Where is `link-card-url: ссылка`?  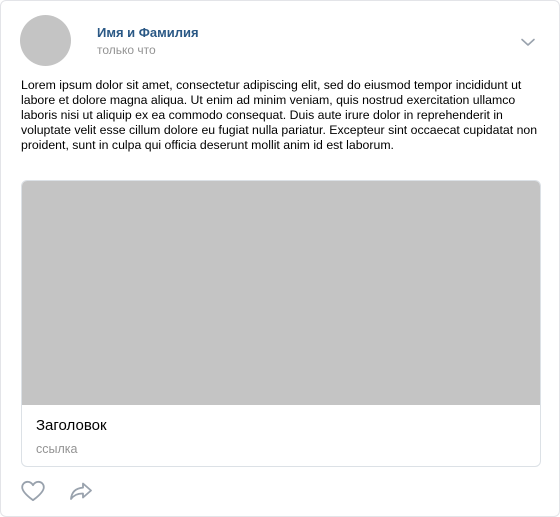 link-card-url: ссылка is located at coordinates (56, 449).